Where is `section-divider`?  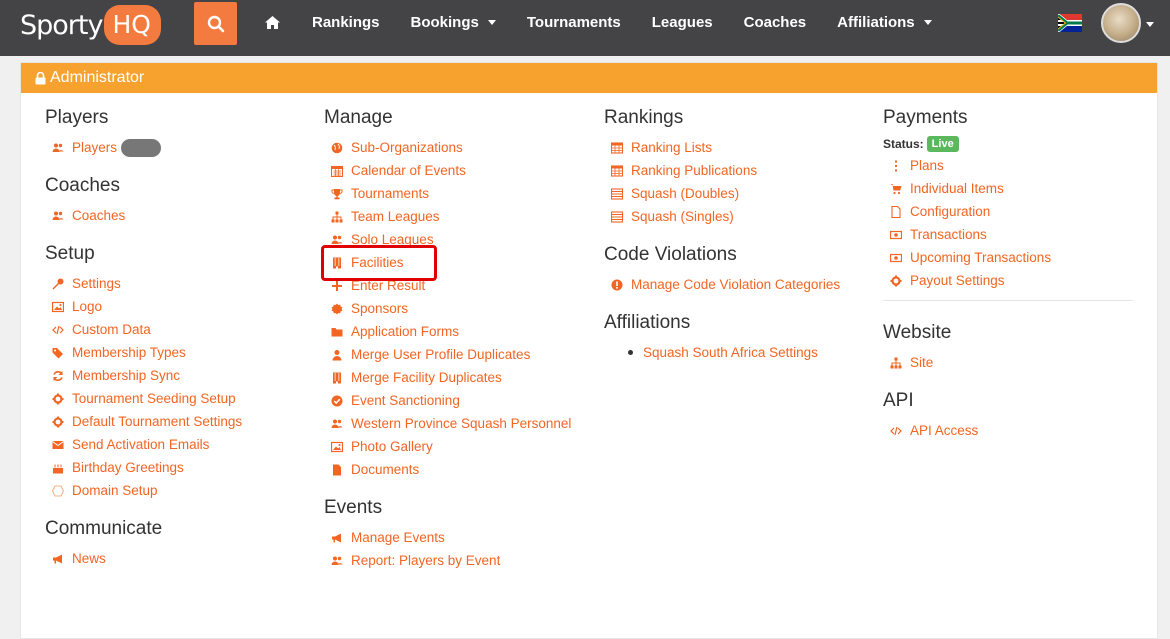 section-divider is located at coordinates (1008, 300).